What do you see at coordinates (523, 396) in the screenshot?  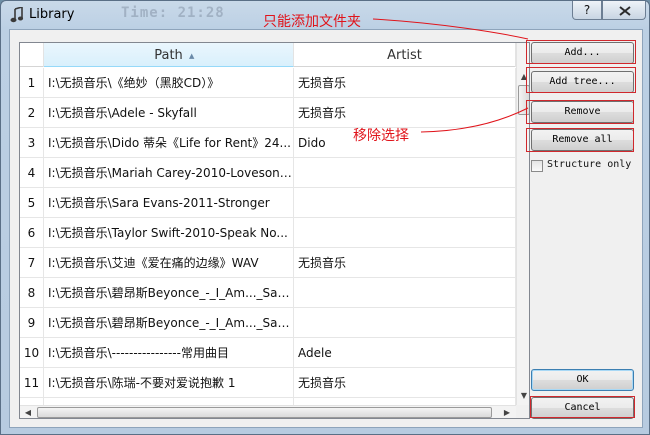 I see `scroll-down-arrow-icon: ▼` at bounding box center [523, 396].